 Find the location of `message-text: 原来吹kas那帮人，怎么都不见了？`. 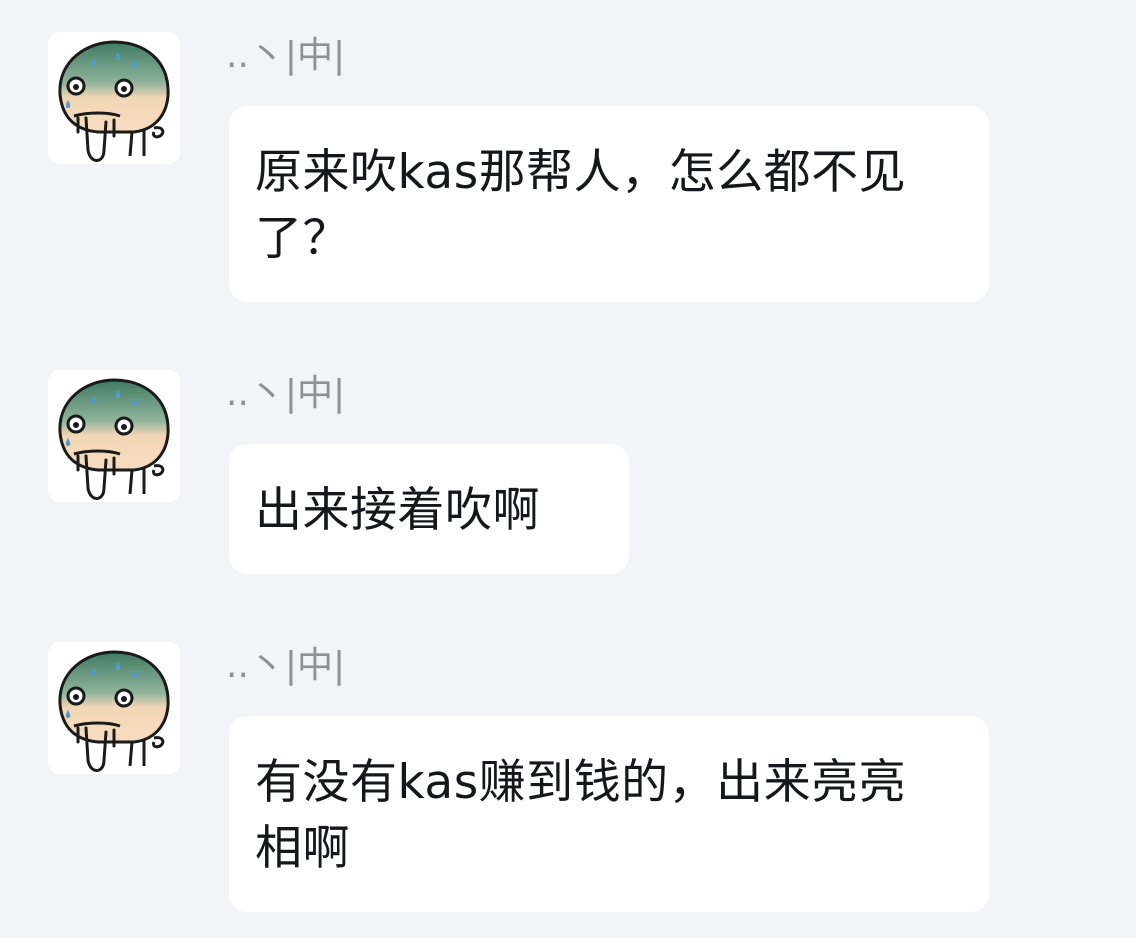

message-text: 原来吹kas那帮人，怎么都不见了？ is located at coordinates (581, 205).